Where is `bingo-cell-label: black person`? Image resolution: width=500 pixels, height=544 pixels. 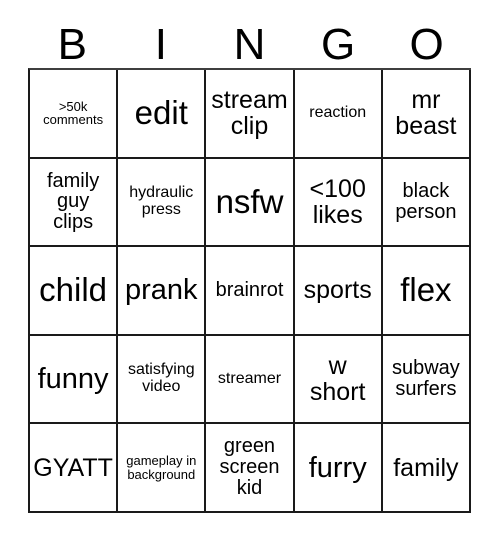
bingo-cell-label: black person is located at coordinates (426, 201).